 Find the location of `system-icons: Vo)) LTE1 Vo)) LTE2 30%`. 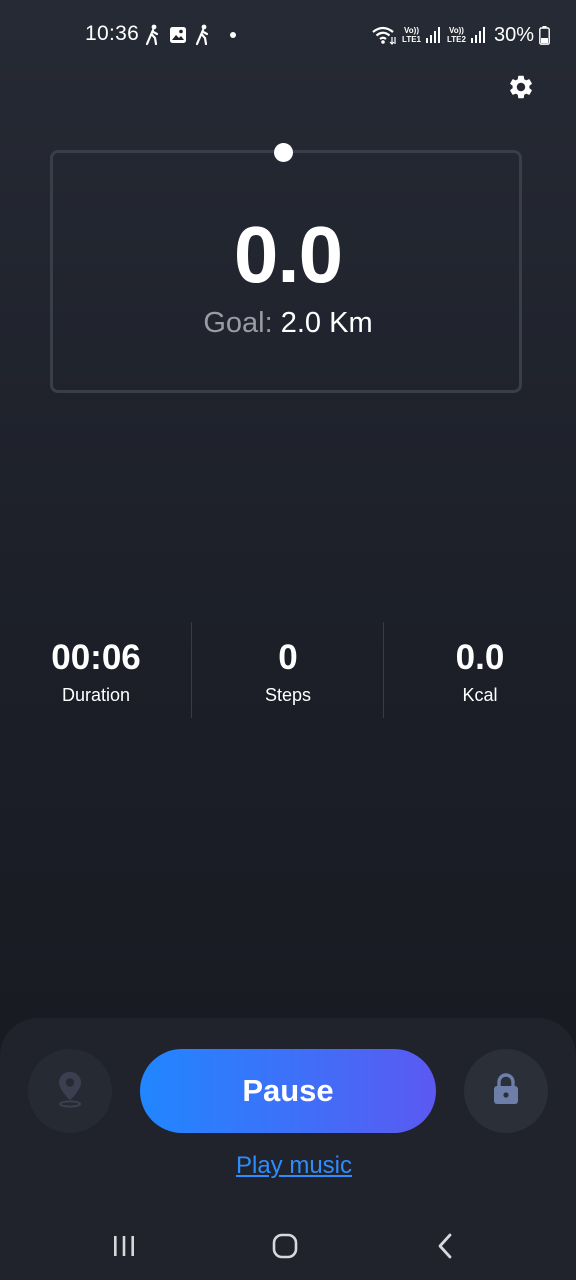

system-icons: Vo)) LTE1 Vo)) LTE2 30% is located at coordinates (460, 35).